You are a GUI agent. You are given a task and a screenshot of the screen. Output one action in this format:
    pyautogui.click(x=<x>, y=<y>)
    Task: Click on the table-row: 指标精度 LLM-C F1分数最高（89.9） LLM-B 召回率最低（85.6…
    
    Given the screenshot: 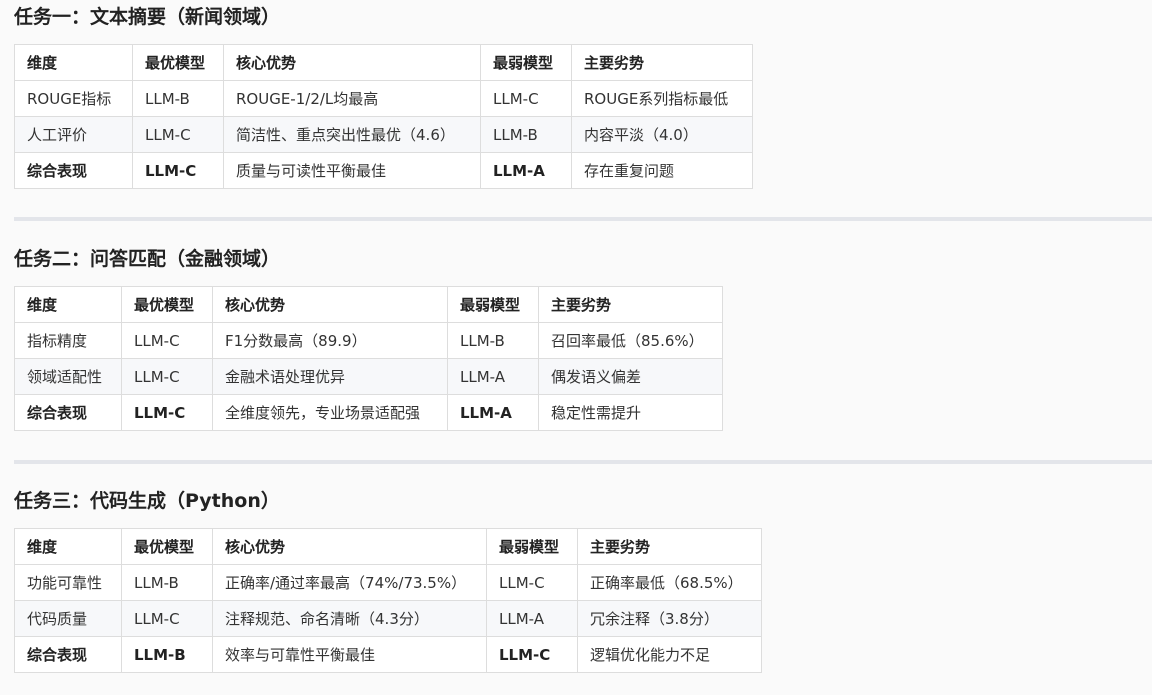 What is the action you would take?
    pyautogui.click(x=368, y=340)
    